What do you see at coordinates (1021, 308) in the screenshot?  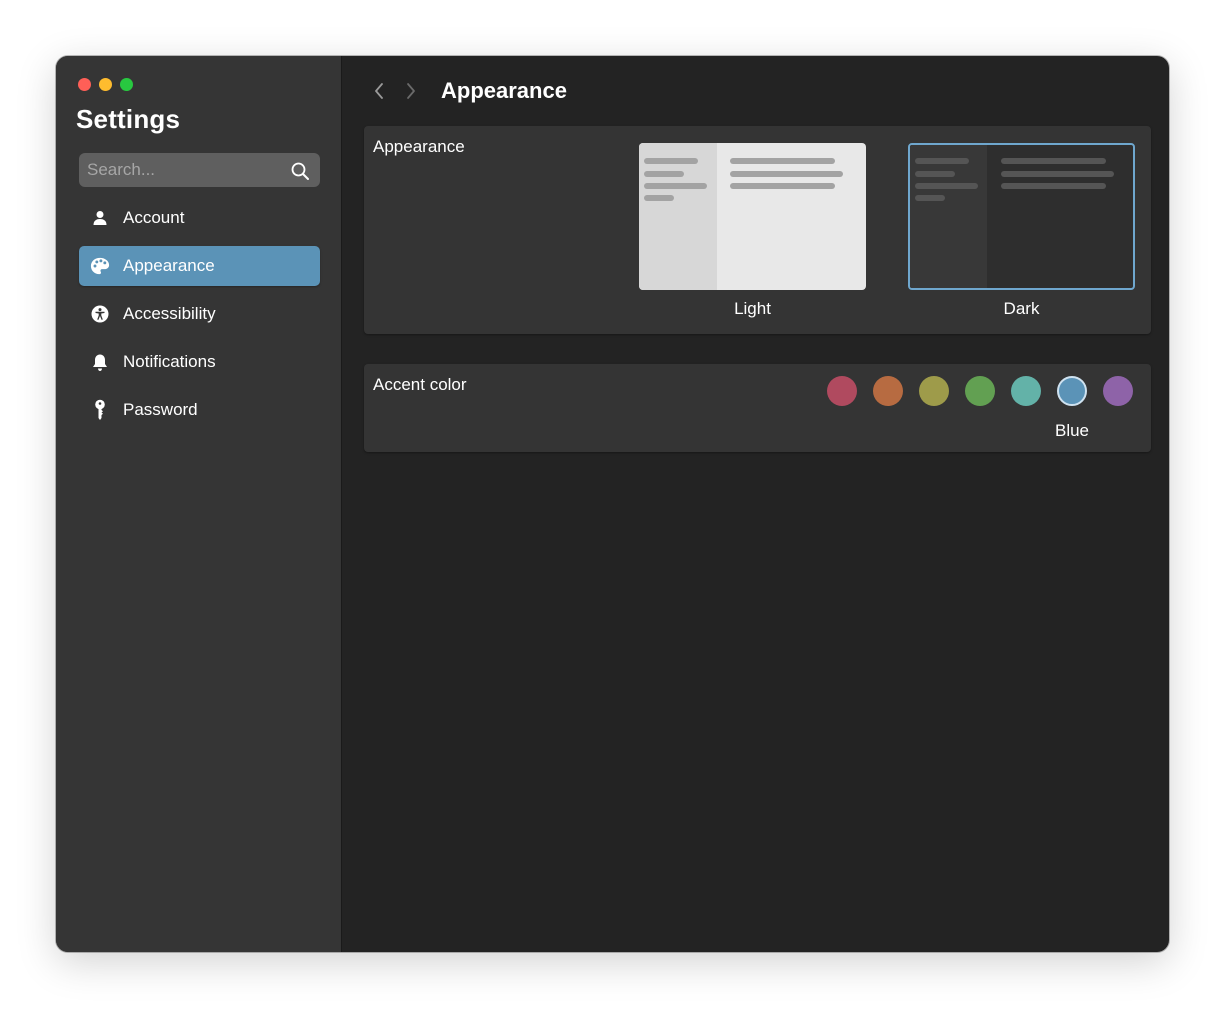 I see `theme-caption-dark: Dark` at bounding box center [1021, 308].